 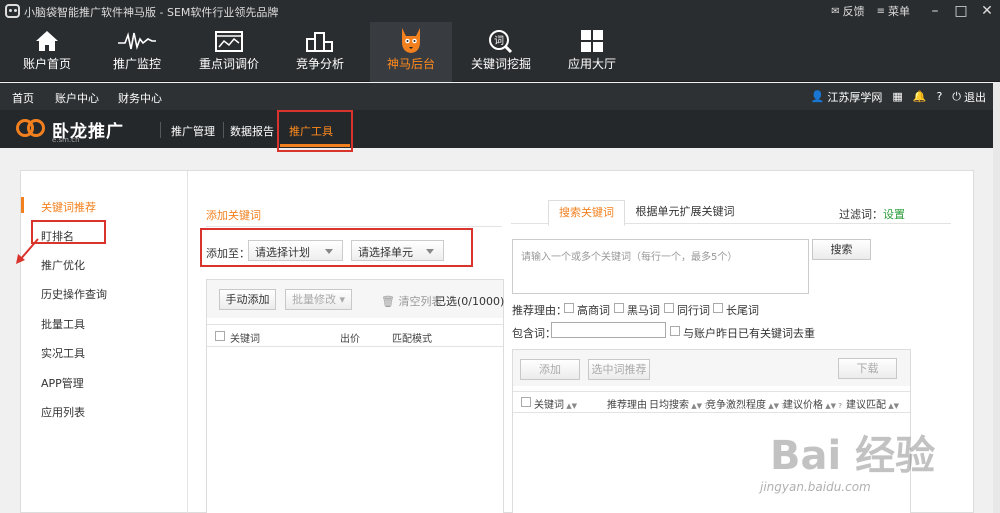 I want to click on tab-expand-by-unit: 根据单元扩展关键词, so click(x=685, y=213).